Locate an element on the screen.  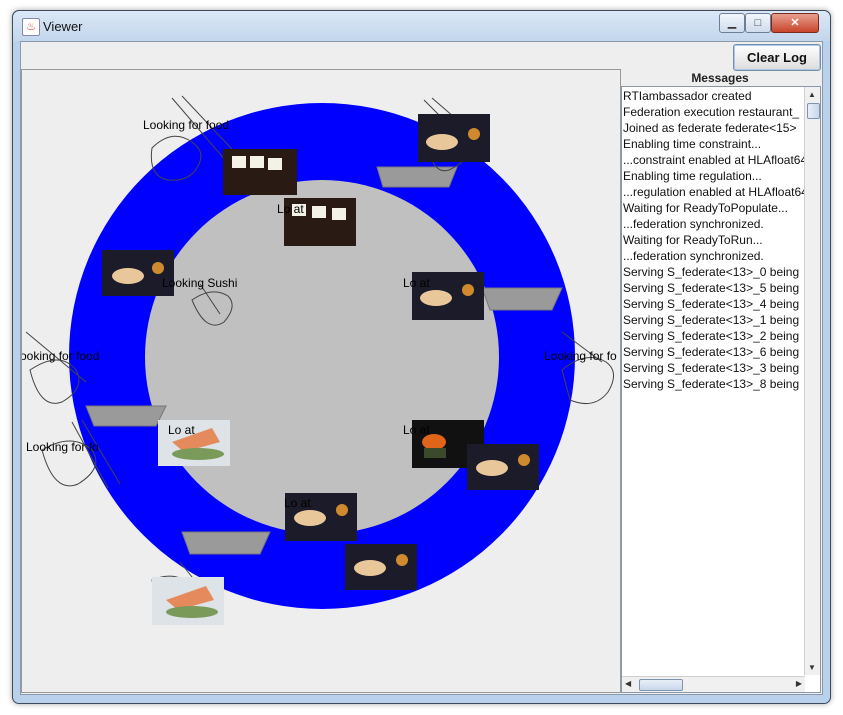
minimize-button: ▁ is located at coordinates (732, 23).